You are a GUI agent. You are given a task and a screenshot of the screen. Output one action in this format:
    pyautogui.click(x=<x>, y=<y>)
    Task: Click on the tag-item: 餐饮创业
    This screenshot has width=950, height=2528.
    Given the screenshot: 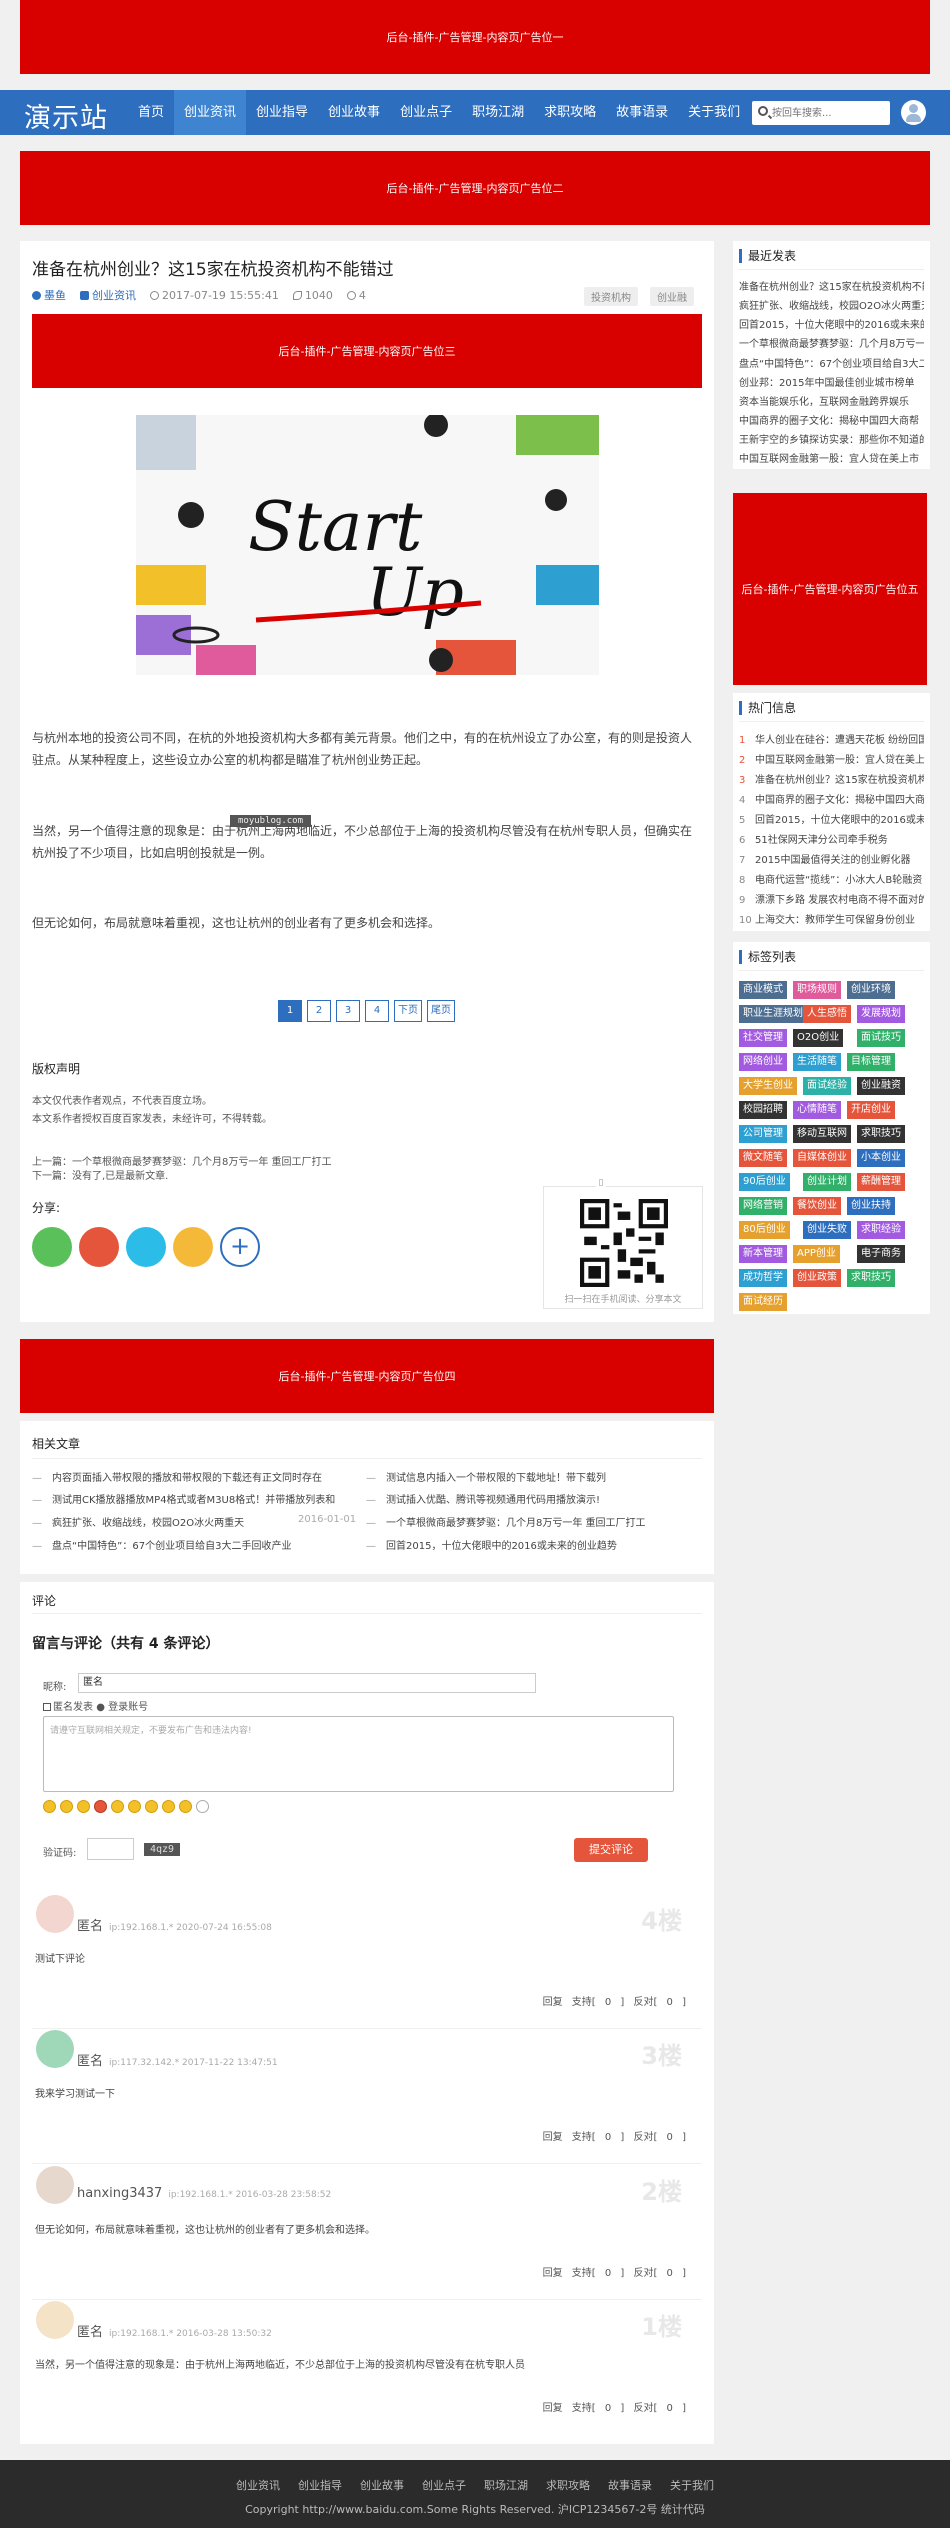 What is the action you would take?
    pyautogui.click(x=817, y=1206)
    